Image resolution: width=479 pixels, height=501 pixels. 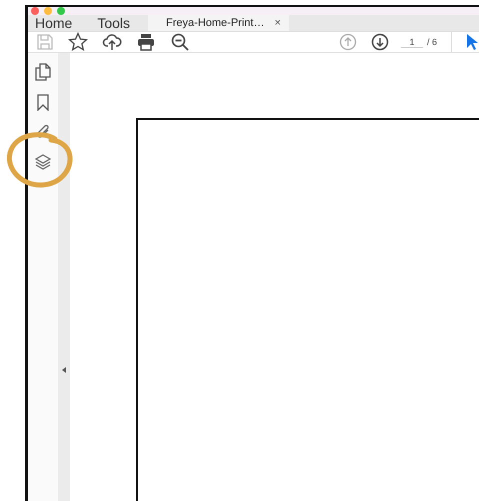 What do you see at coordinates (114, 23) in the screenshot?
I see `nav-tab: Tools` at bounding box center [114, 23].